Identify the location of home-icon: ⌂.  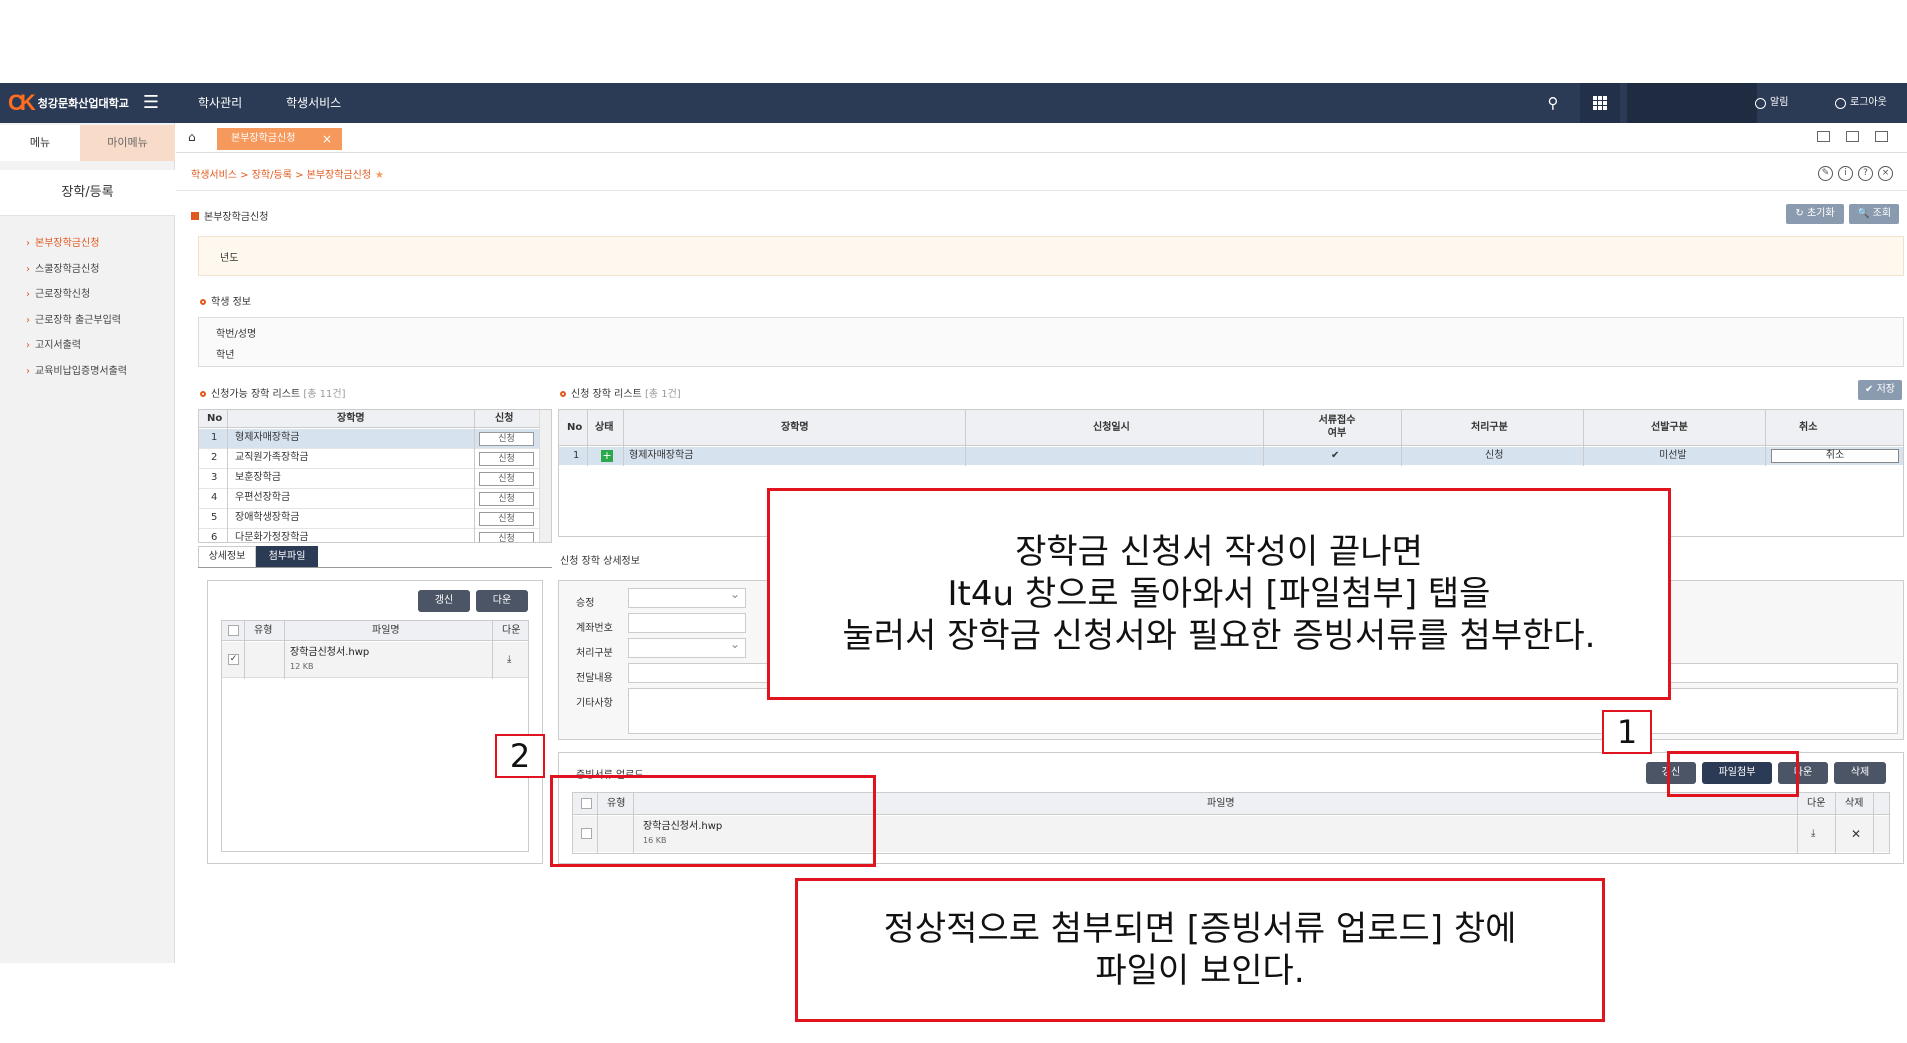
(192, 137).